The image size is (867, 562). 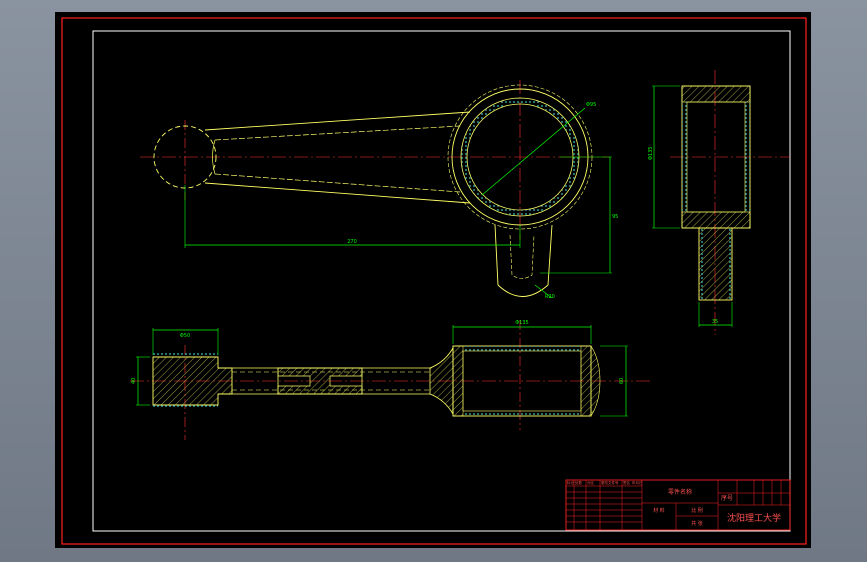 What do you see at coordinates (727, 498) in the screenshot?
I see `drawing-no-label: 序号` at bounding box center [727, 498].